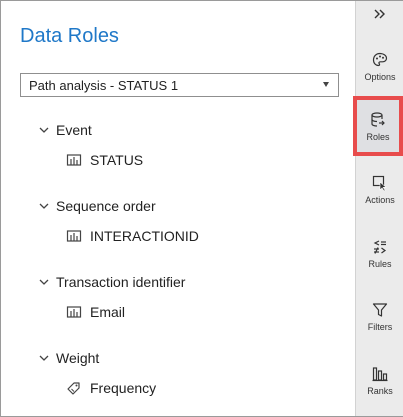 This screenshot has width=403, height=417. What do you see at coordinates (106, 206) in the screenshot?
I see `role-name: Sequence order` at bounding box center [106, 206].